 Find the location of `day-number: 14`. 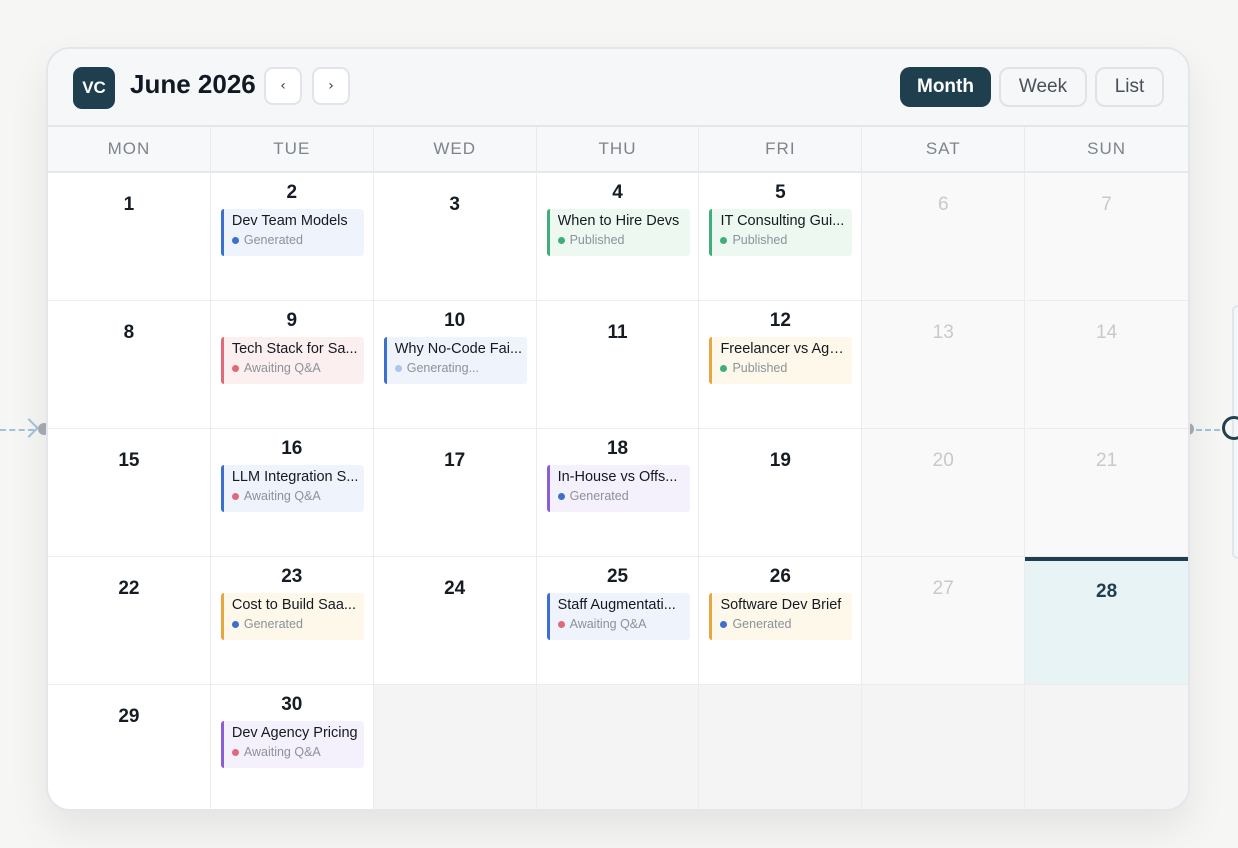

day-number: 14 is located at coordinates (1107, 332).